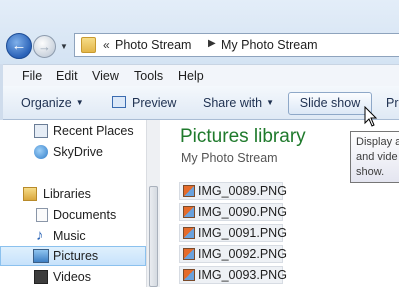 This screenshot has height=287, width=399. Describe the element at coordinates (392, 103) in the screenshot. I see `print-button: Pr` at that location.